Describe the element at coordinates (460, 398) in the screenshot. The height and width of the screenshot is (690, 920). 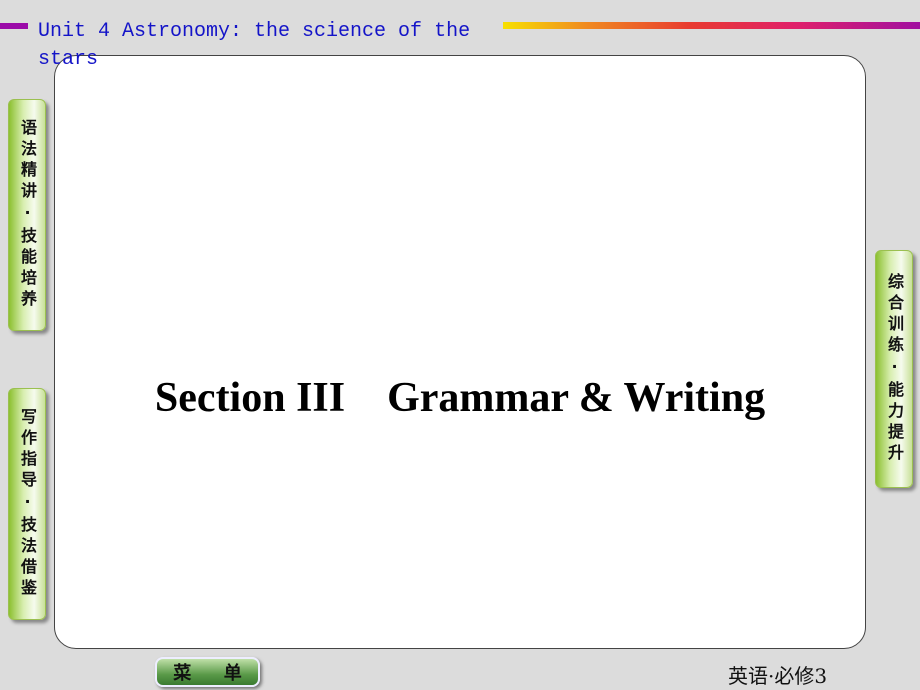
I see `section-heading: Section III Grammar & Writing` at that location.